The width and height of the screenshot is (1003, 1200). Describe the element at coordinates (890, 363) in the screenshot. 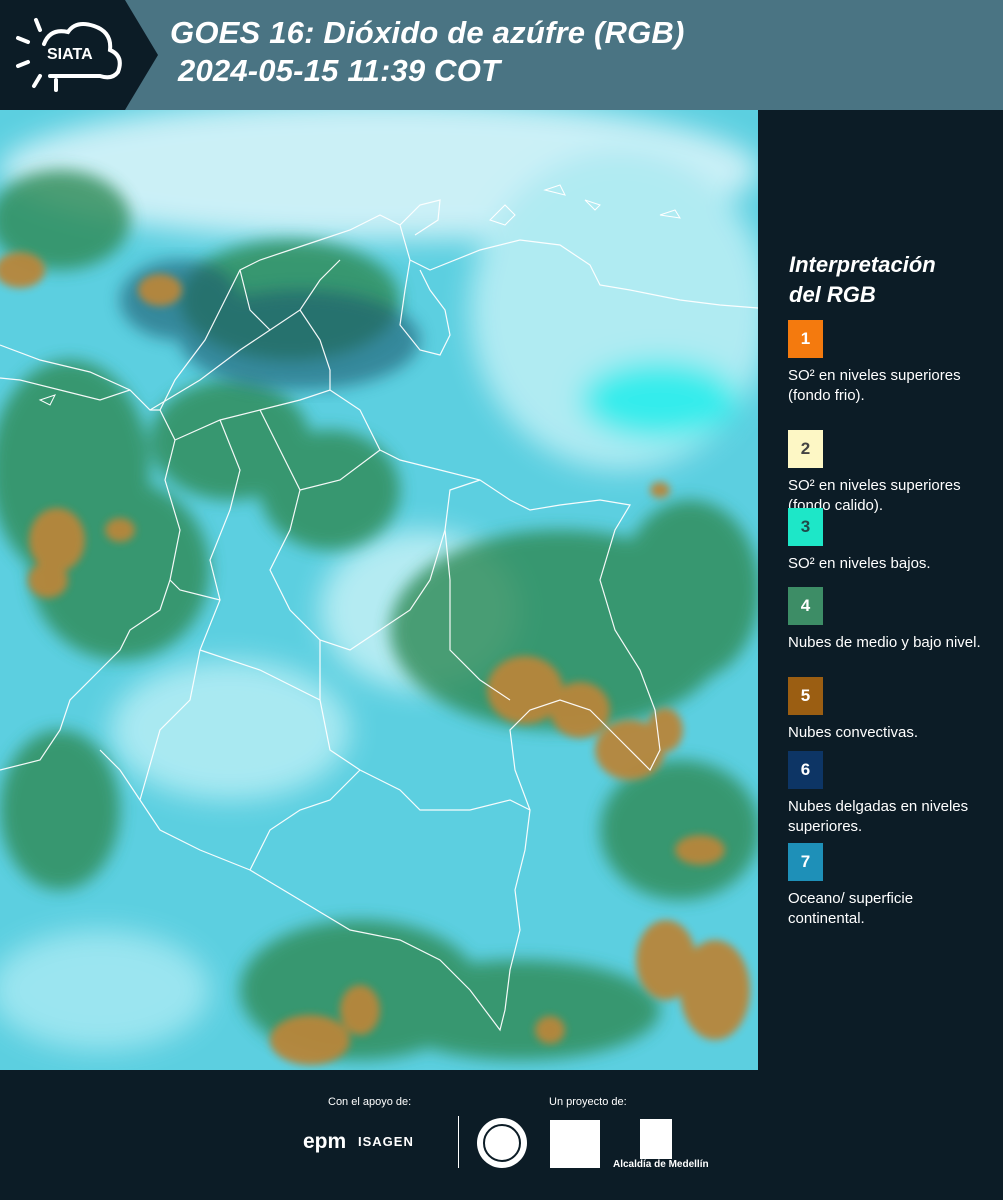

I see `legend-item-1: 1 SO² en niveles superiores (fondo frio).` at that location.